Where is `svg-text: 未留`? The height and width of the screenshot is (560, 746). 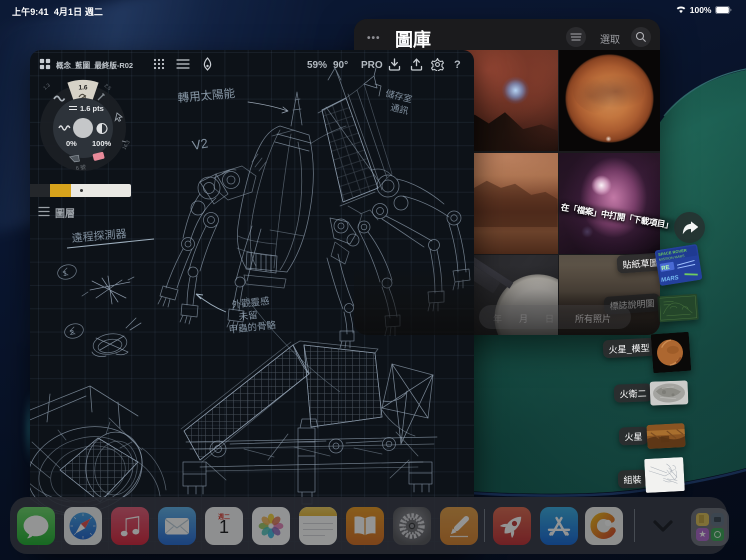 svg-text: 未留 is located at coordinates (248, 316).